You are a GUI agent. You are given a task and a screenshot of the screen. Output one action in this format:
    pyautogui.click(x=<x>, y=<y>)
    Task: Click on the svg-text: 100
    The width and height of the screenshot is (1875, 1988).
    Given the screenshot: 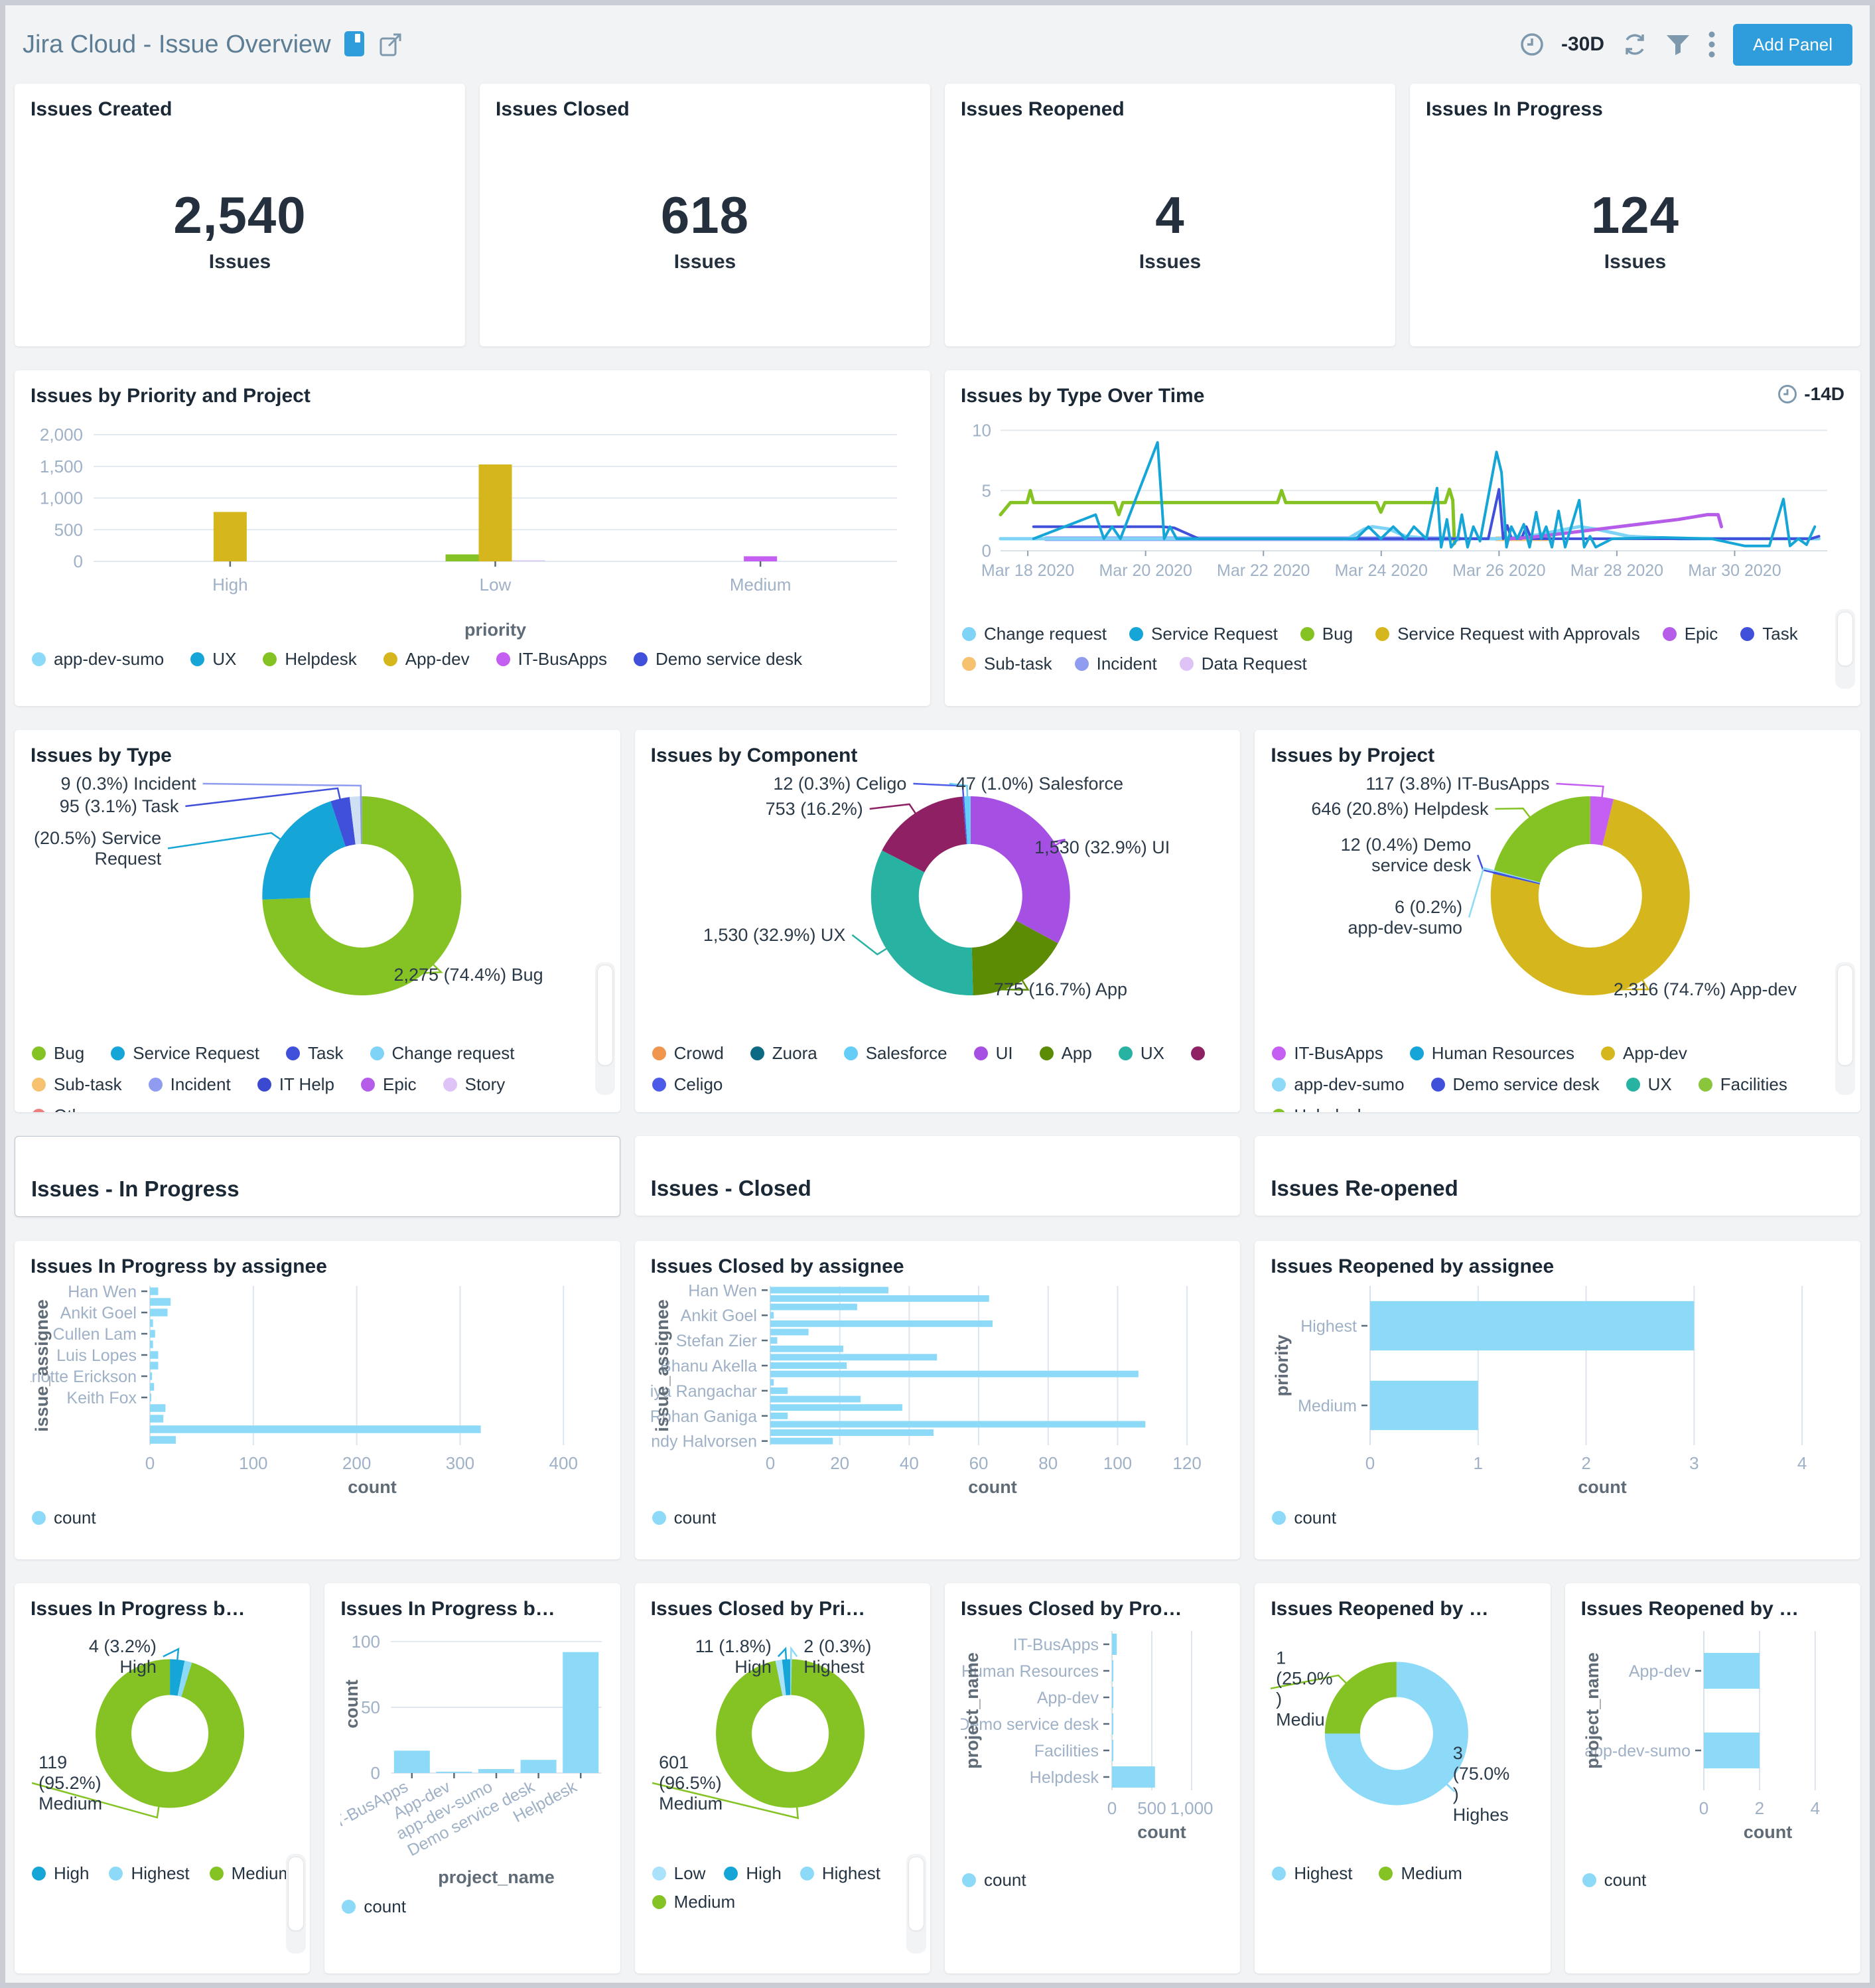 What is the action you would take?
    pyautogui.click(x=253, y=1463)
    